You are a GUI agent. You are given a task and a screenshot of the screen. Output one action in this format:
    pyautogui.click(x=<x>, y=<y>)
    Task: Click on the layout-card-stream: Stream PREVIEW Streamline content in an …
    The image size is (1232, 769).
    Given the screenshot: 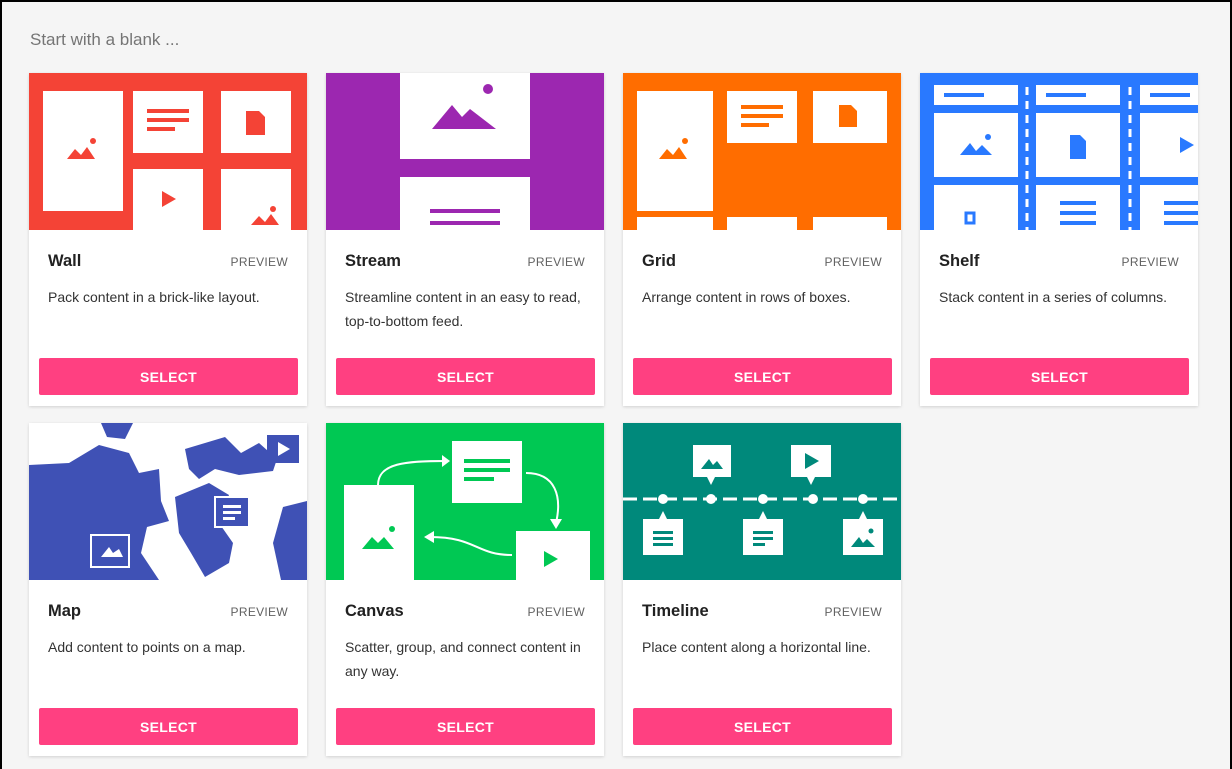 What is the action you would take?
    pyautogui.click(x=465, y=239)
    